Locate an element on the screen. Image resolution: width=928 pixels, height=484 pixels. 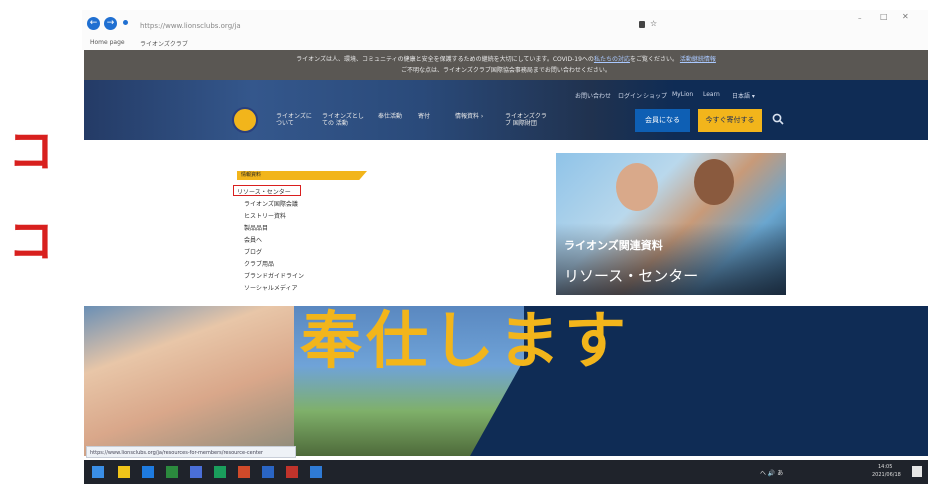
mail-icon is located at coordinates (196, 472).